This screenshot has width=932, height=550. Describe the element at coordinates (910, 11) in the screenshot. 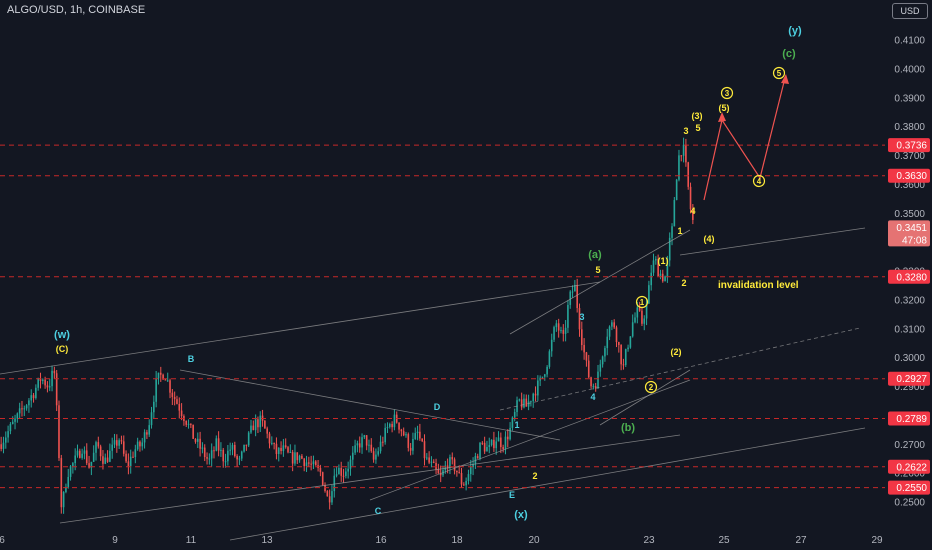

I see `currency-button: USD` at that location.